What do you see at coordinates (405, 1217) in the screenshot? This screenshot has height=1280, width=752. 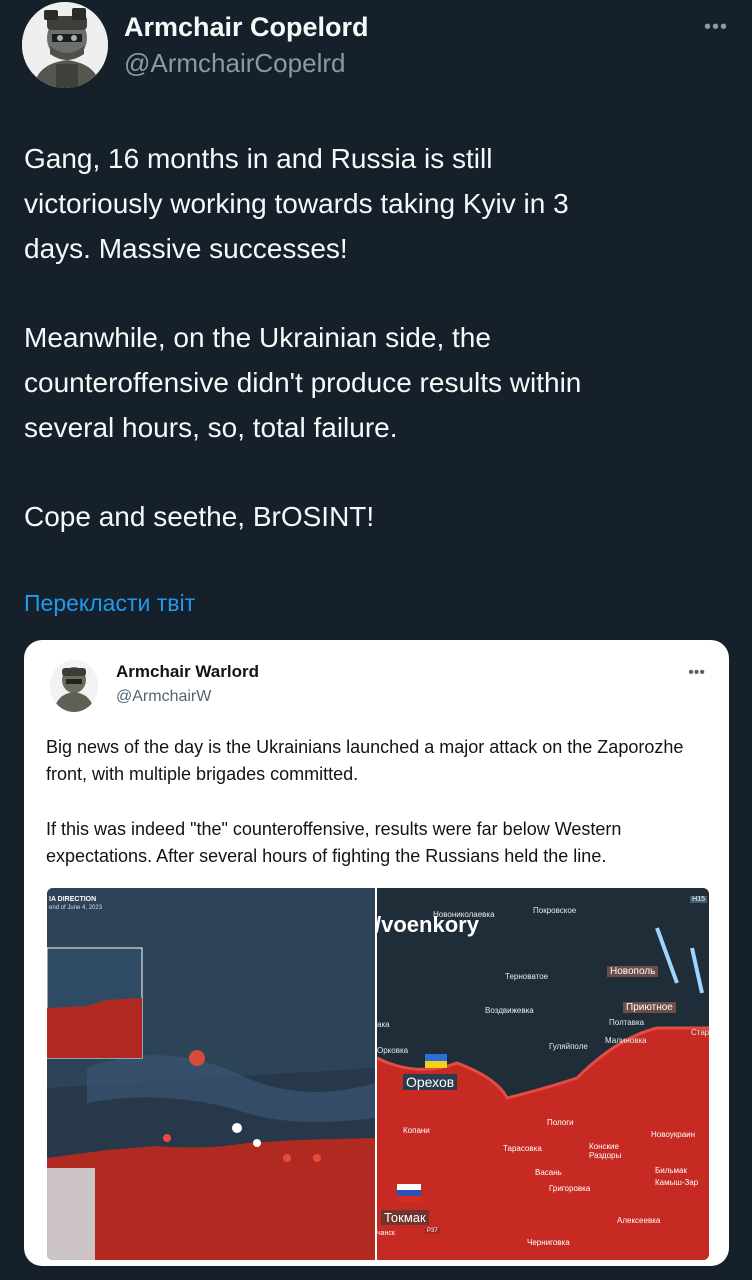 I see `map-label-tokmak: Токмак` at bounding box center [405, 1217].